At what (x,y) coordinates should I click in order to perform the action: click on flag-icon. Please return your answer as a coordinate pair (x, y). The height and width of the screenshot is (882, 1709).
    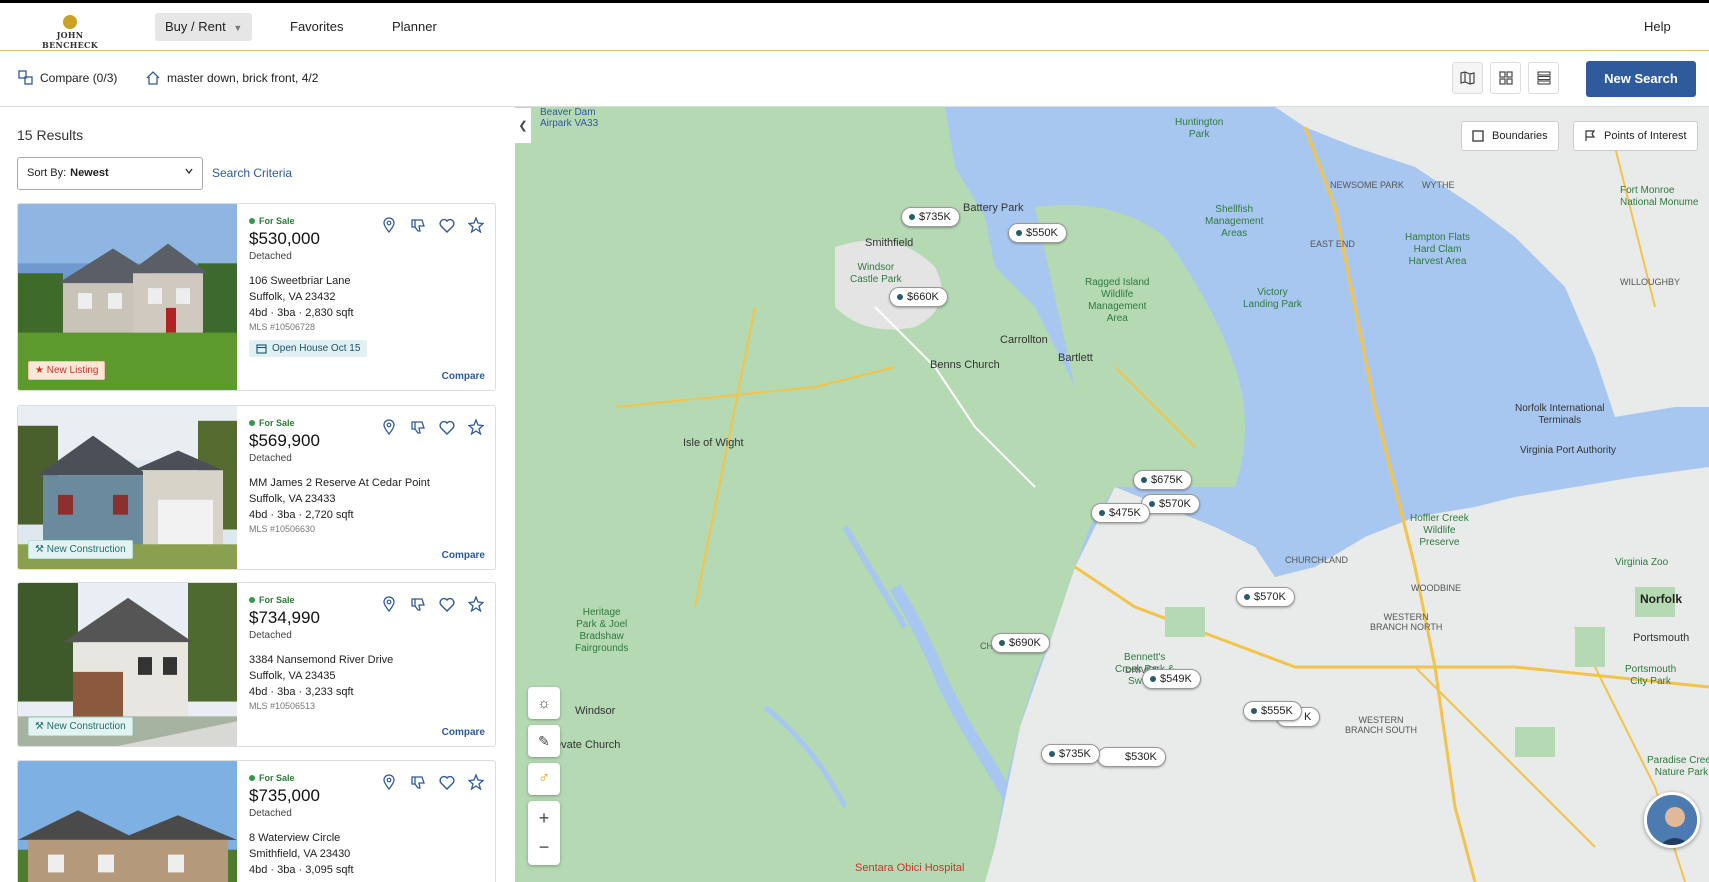
    Looking at the image, I should click on (1590, 135).